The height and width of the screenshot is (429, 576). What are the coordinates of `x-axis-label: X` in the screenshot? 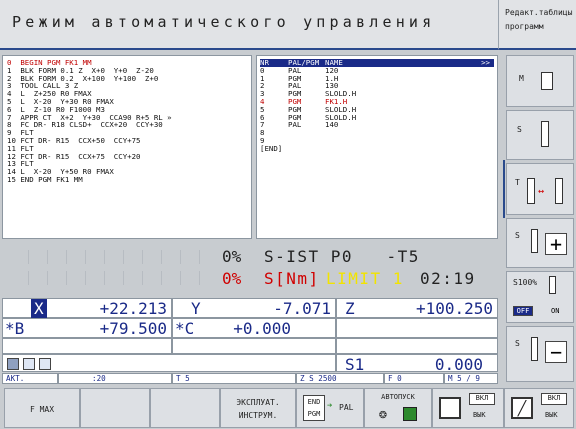 It's located at (39, 308).